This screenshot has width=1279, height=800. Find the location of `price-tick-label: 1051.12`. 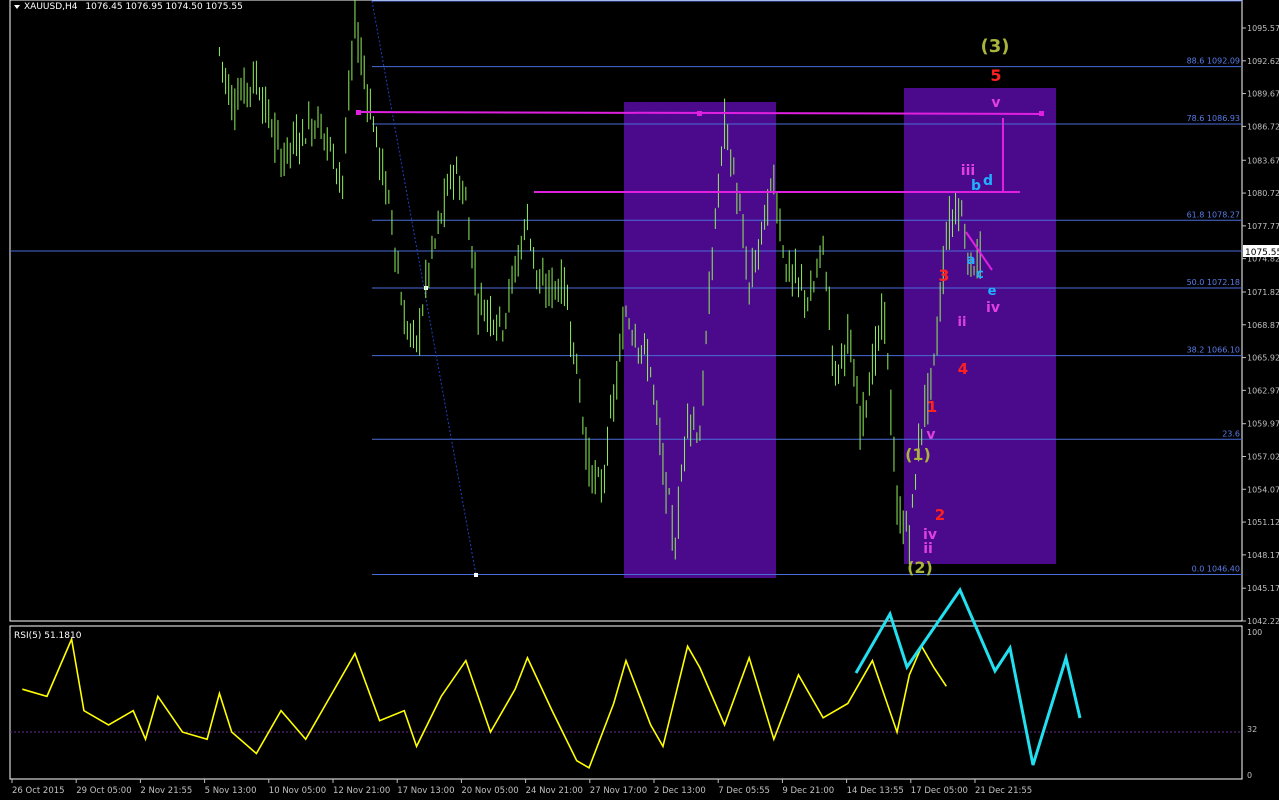

price-tick-label: 1051.12 is located at coordinates (1263, 522).